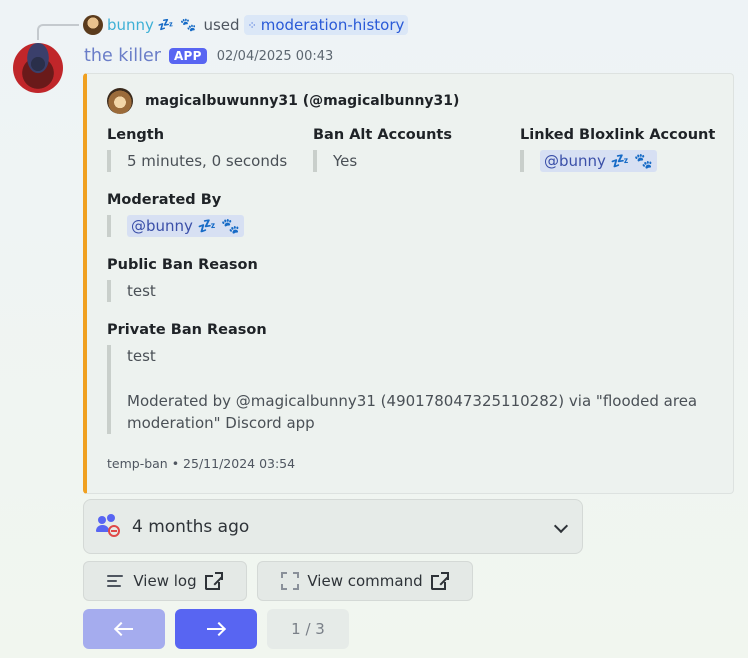 This screenshot has height=658, width=748. I want to click on view-command-label: View command, so click(365, 581).